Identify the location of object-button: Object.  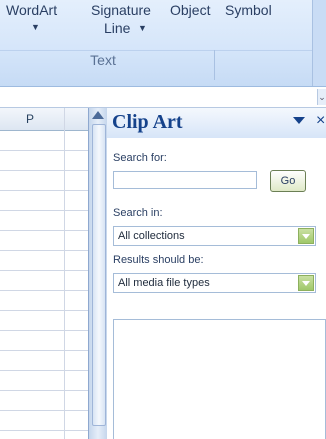
(190, 10).